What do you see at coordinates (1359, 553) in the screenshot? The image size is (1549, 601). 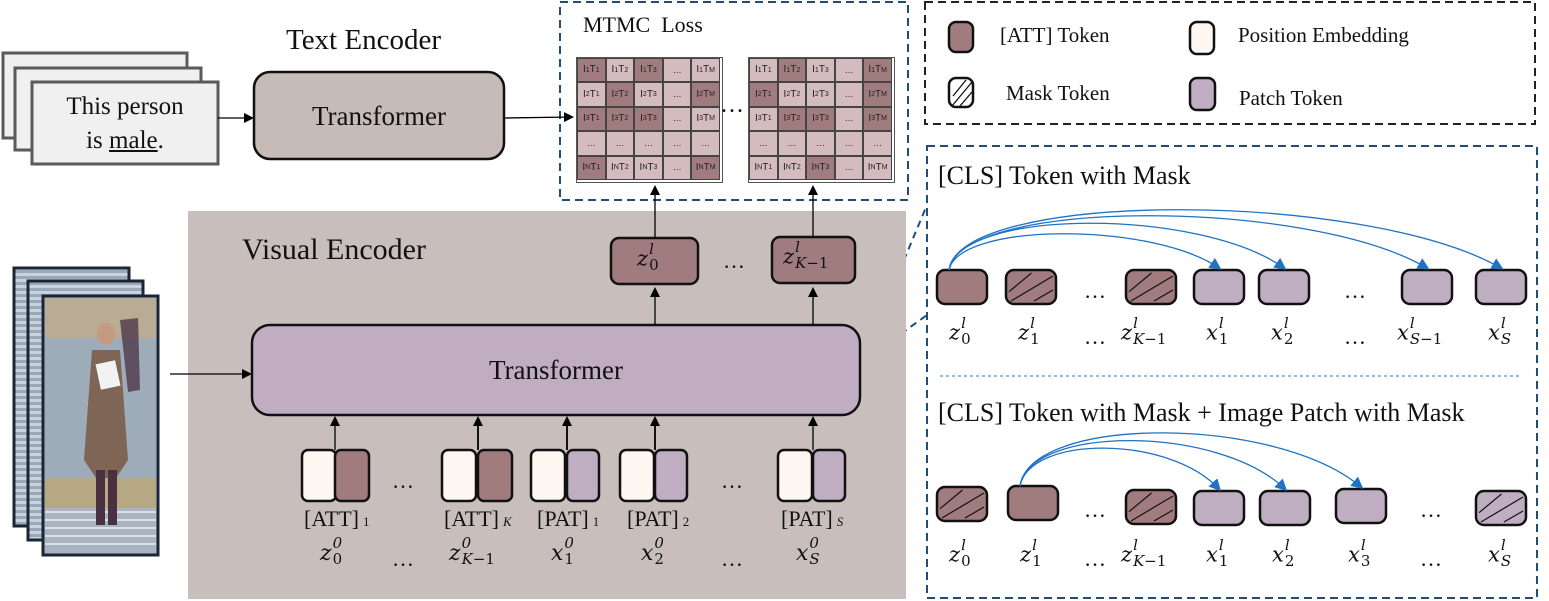 I see `token-label: xl3` at bounding box center [1359, 553].